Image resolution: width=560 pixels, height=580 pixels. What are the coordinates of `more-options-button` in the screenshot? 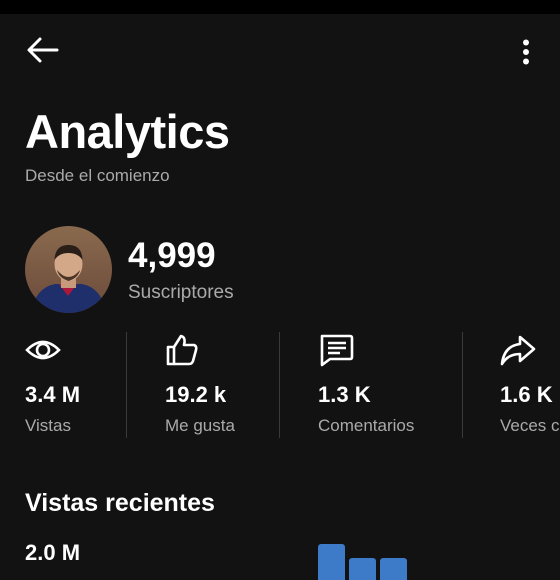 It's located at (526, 54).